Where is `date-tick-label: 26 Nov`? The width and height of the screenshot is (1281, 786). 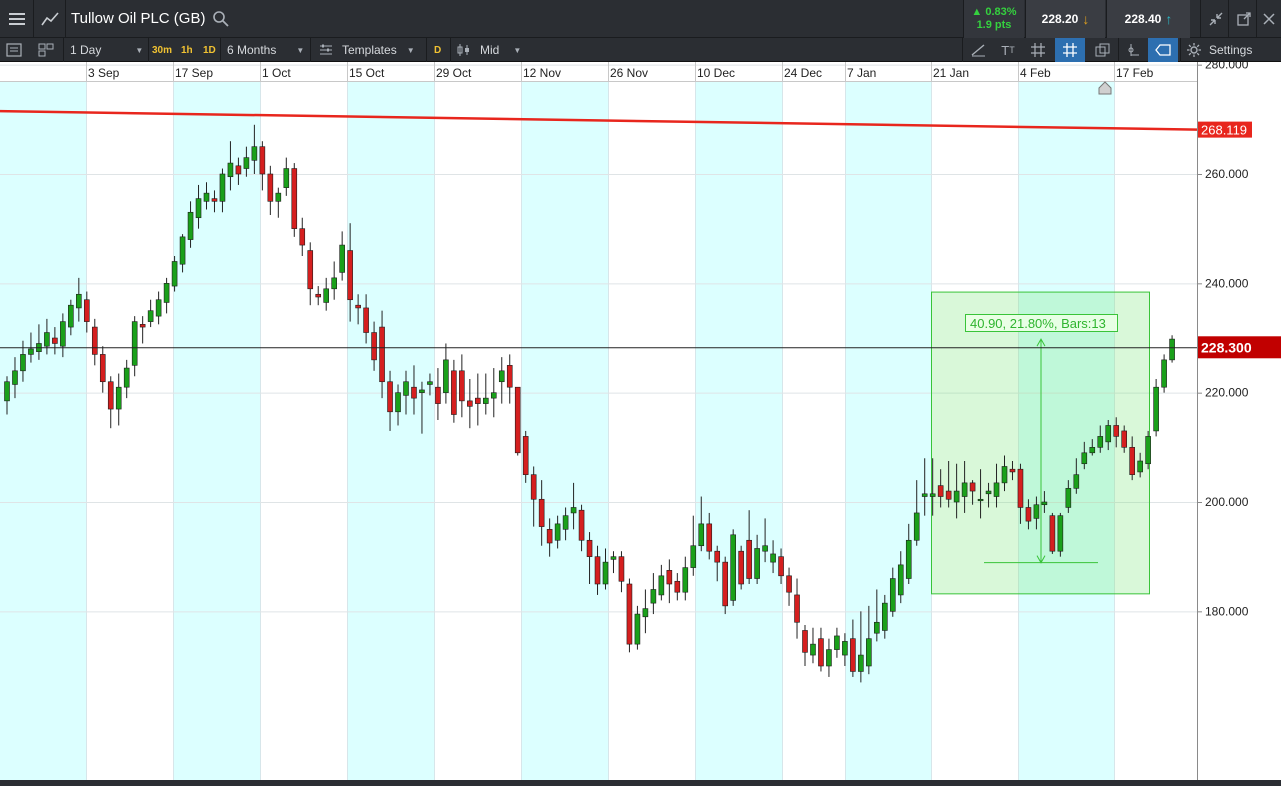
date-tick-label: 26 Nov is located at coordinates (629, 73).